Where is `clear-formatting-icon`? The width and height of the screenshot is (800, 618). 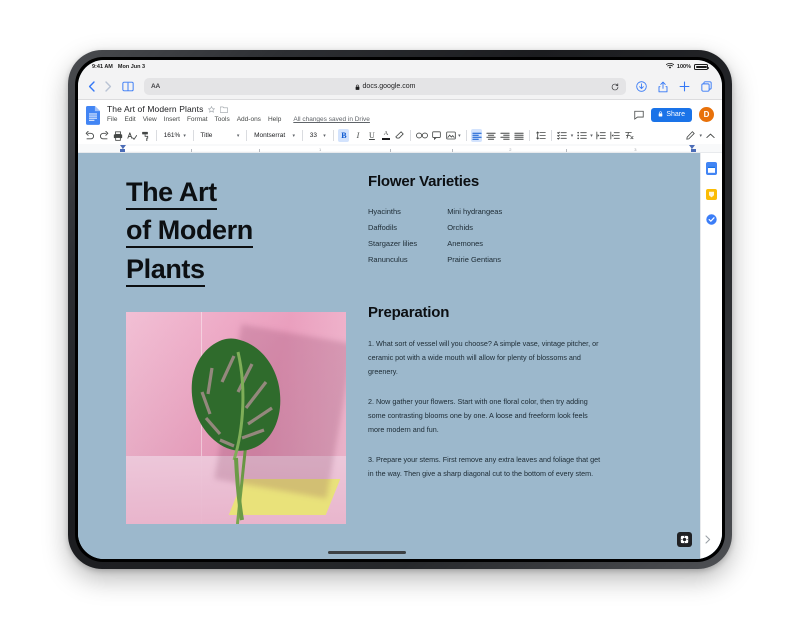
clear-formatting-icon is located at coordinates (629, 135).